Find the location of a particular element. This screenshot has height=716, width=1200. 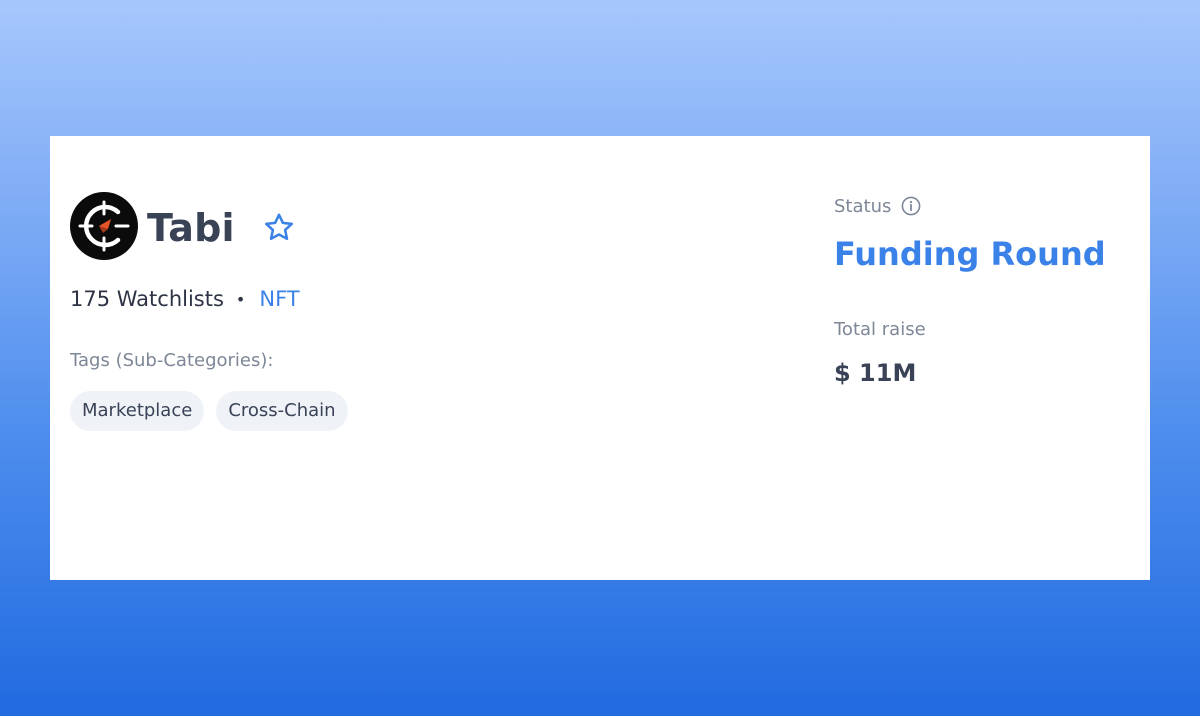

status-label: Status is located at coordinates (863, 206).